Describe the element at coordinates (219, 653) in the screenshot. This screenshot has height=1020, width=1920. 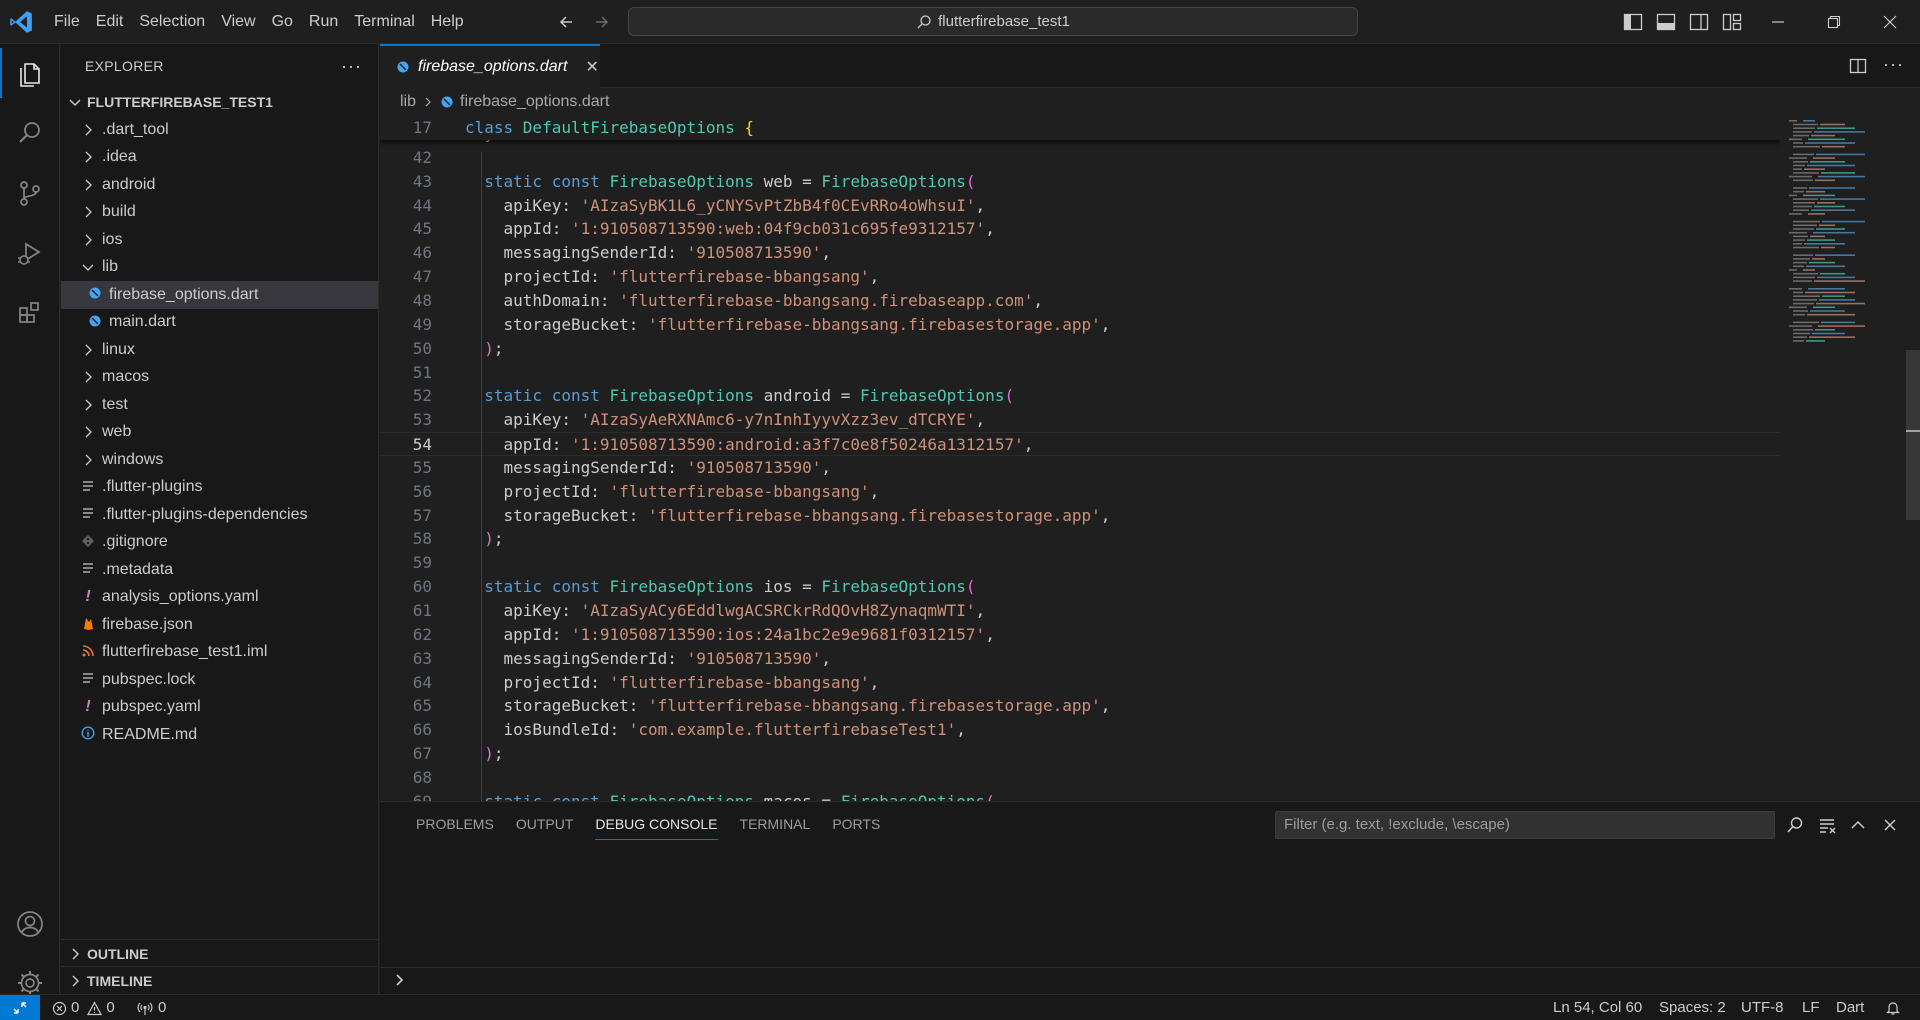
I see `file-item: flutterfirebase_test1.iml` at that location.